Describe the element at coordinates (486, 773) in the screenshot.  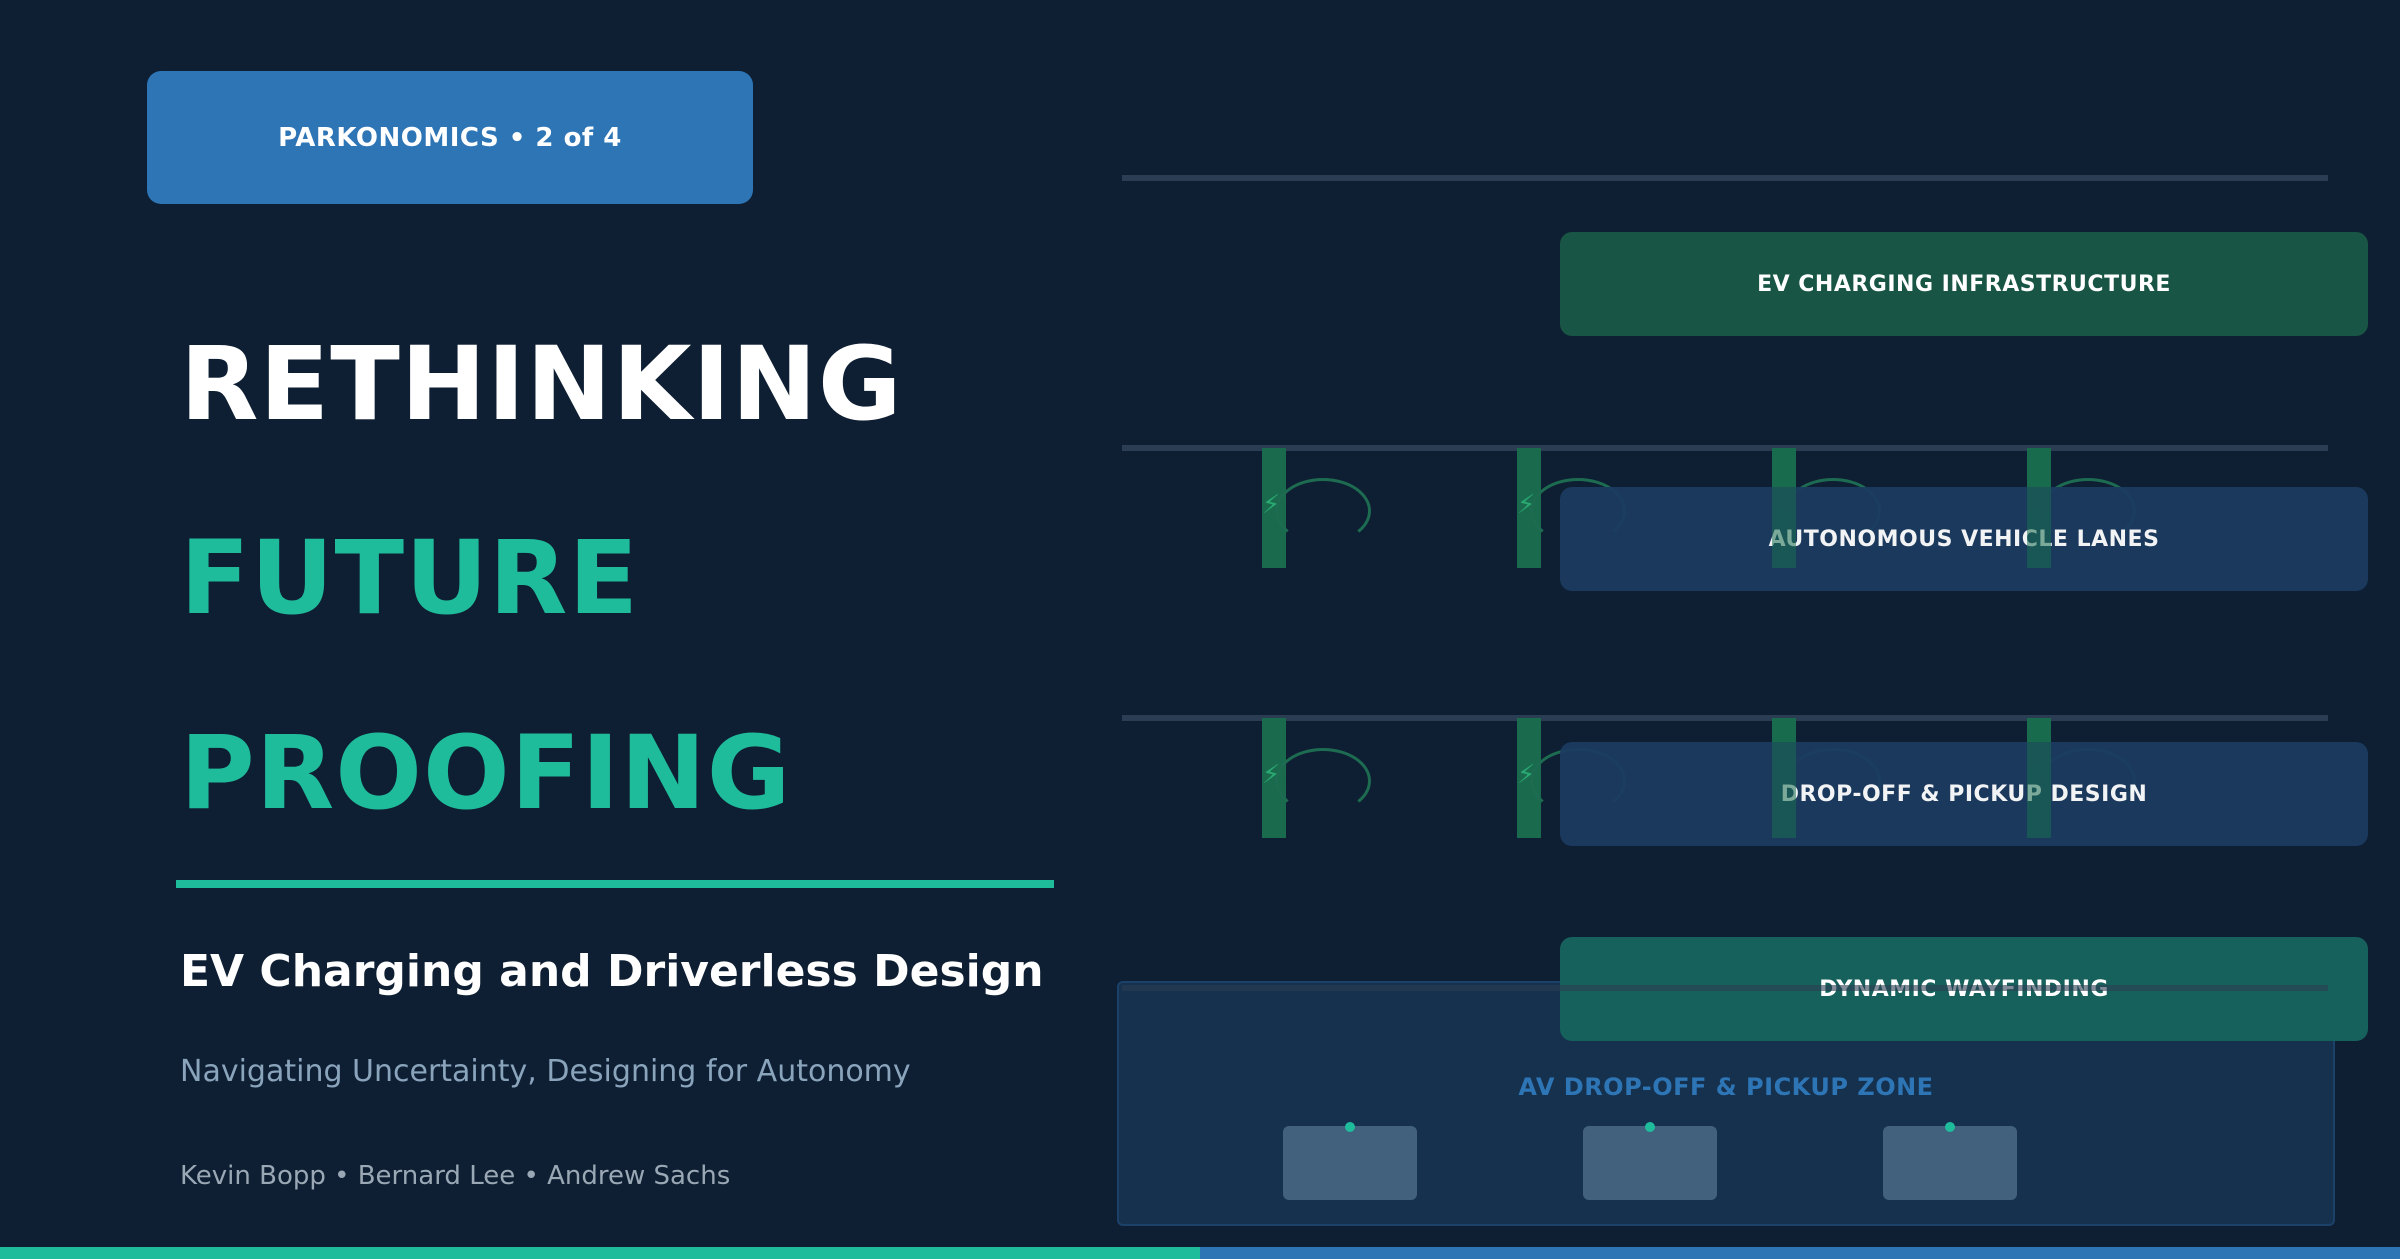
I see `title-line-3: PROOFING` at that location.